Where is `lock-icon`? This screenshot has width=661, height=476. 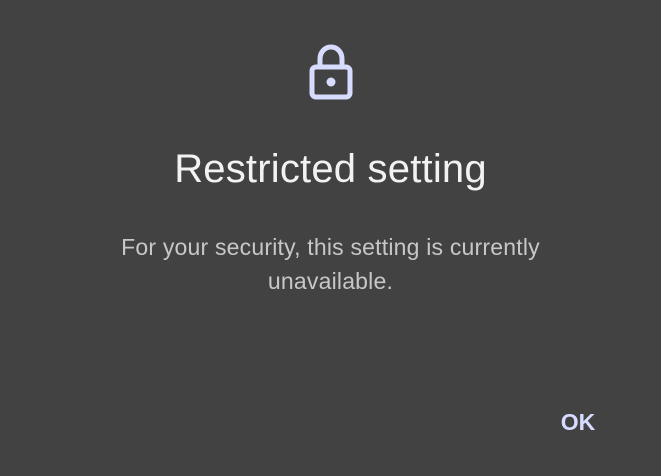
lock-icon is located at coordinates (331, 73).